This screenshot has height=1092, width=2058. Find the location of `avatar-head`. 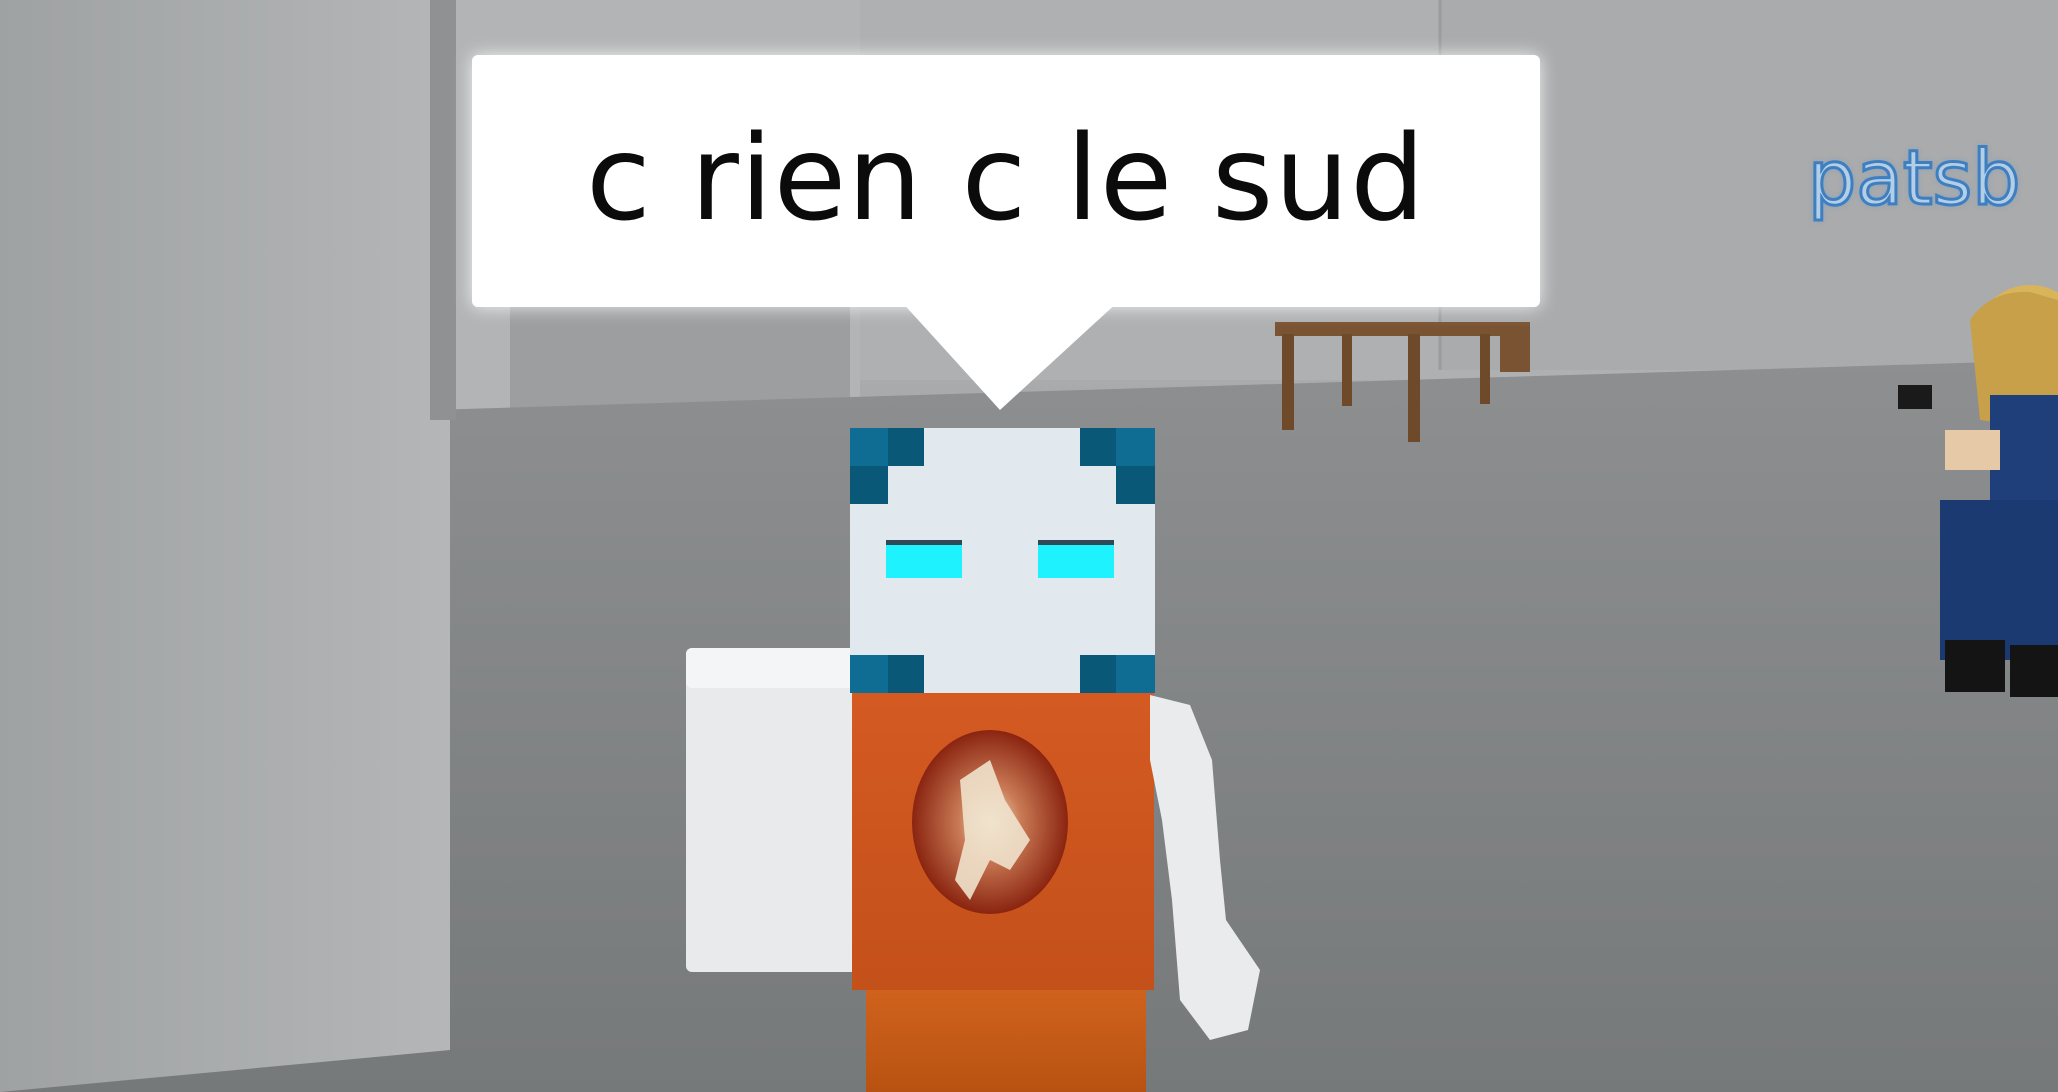

avatar-head is located at coordinates (1002, 560).